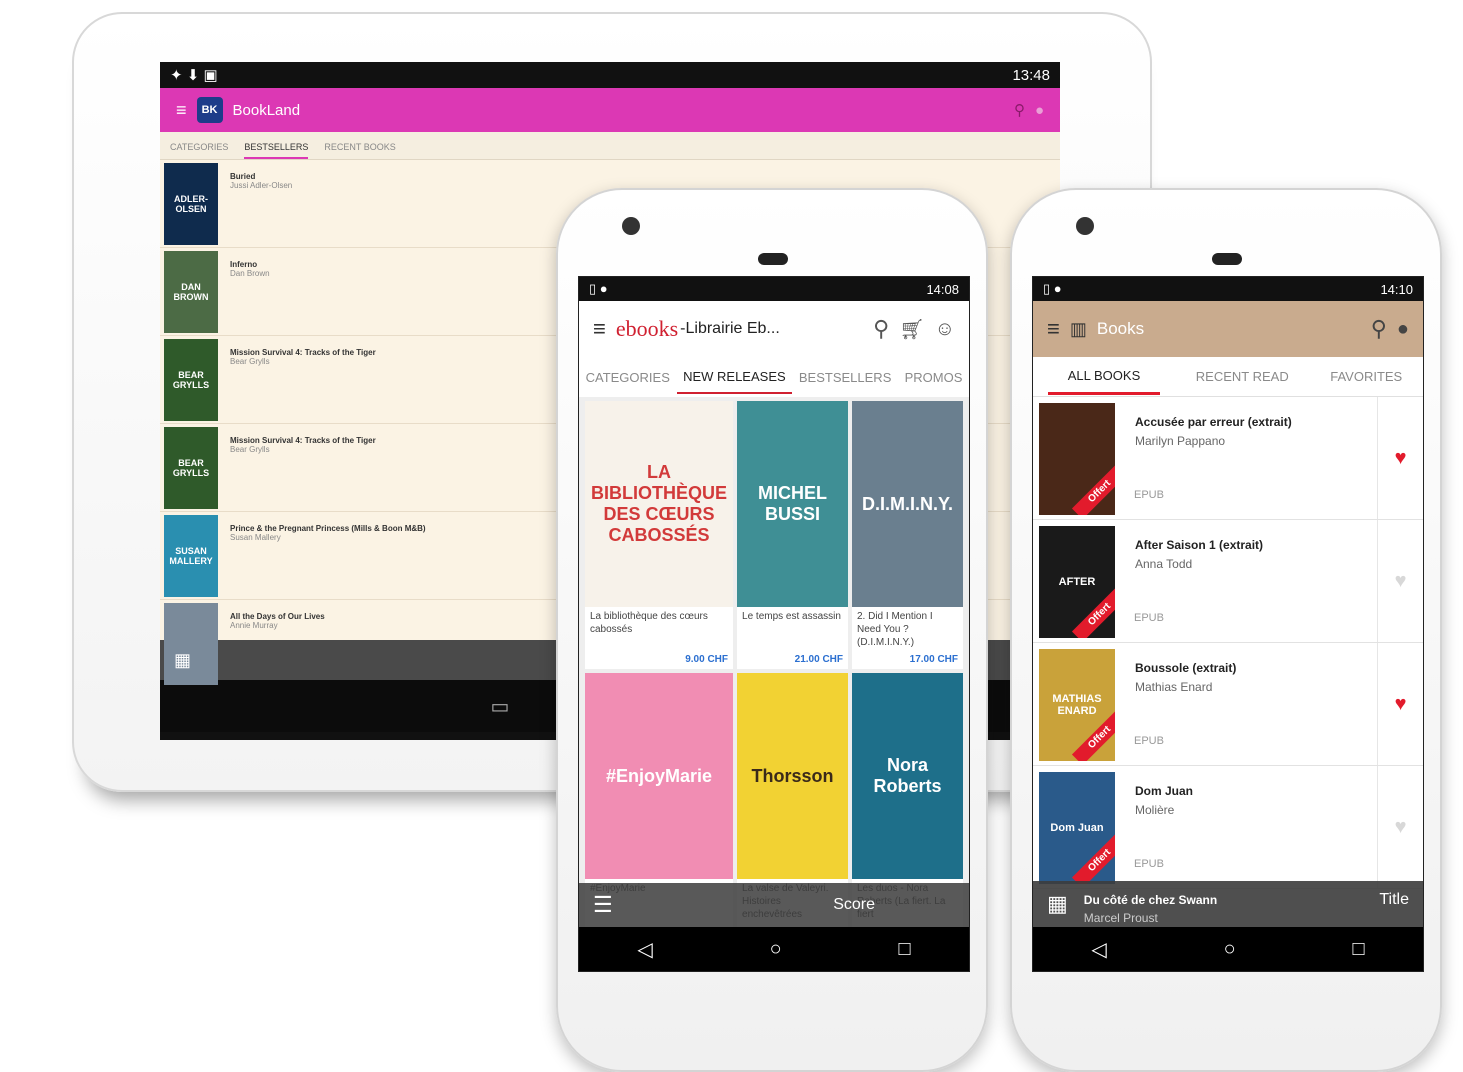  I want to click on phone1-tabs: CATEGORIES NEW RELEASES BESTSELLERS PROMOS, so click(774, 377).